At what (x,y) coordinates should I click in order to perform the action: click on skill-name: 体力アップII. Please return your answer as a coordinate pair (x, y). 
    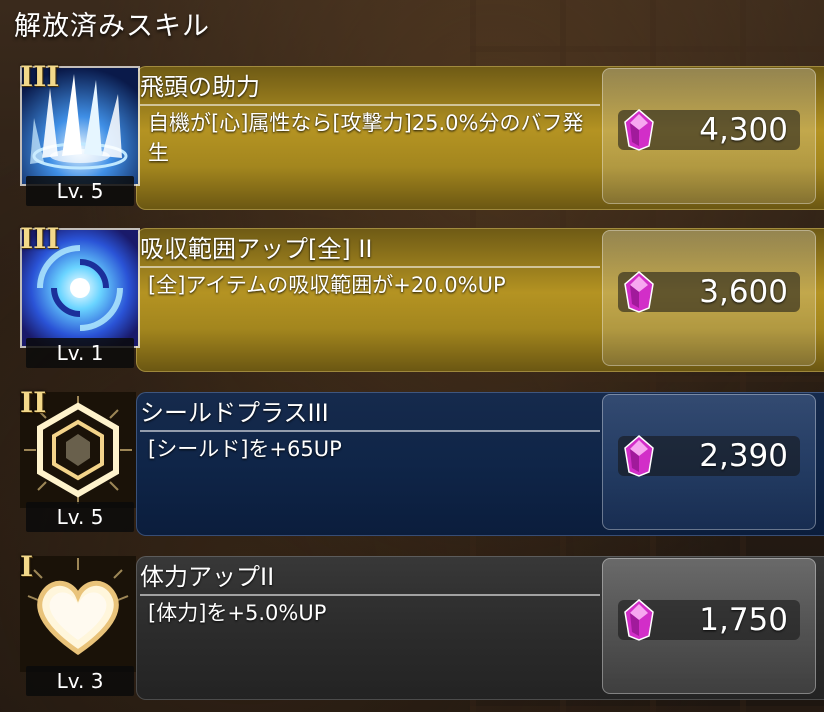
    Looking at the image, I should click on (207, 577).